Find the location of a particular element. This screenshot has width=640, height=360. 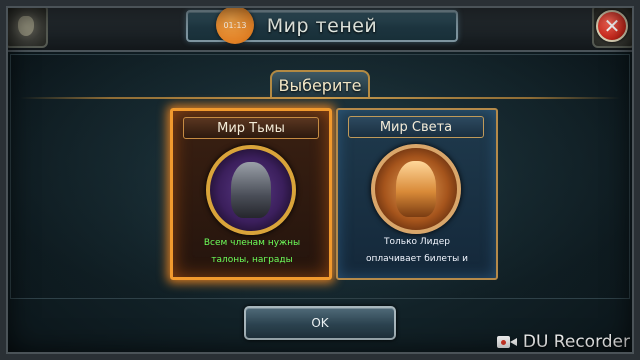

recording-timer-badge: 01:13 is located at coordinates (235, 25).